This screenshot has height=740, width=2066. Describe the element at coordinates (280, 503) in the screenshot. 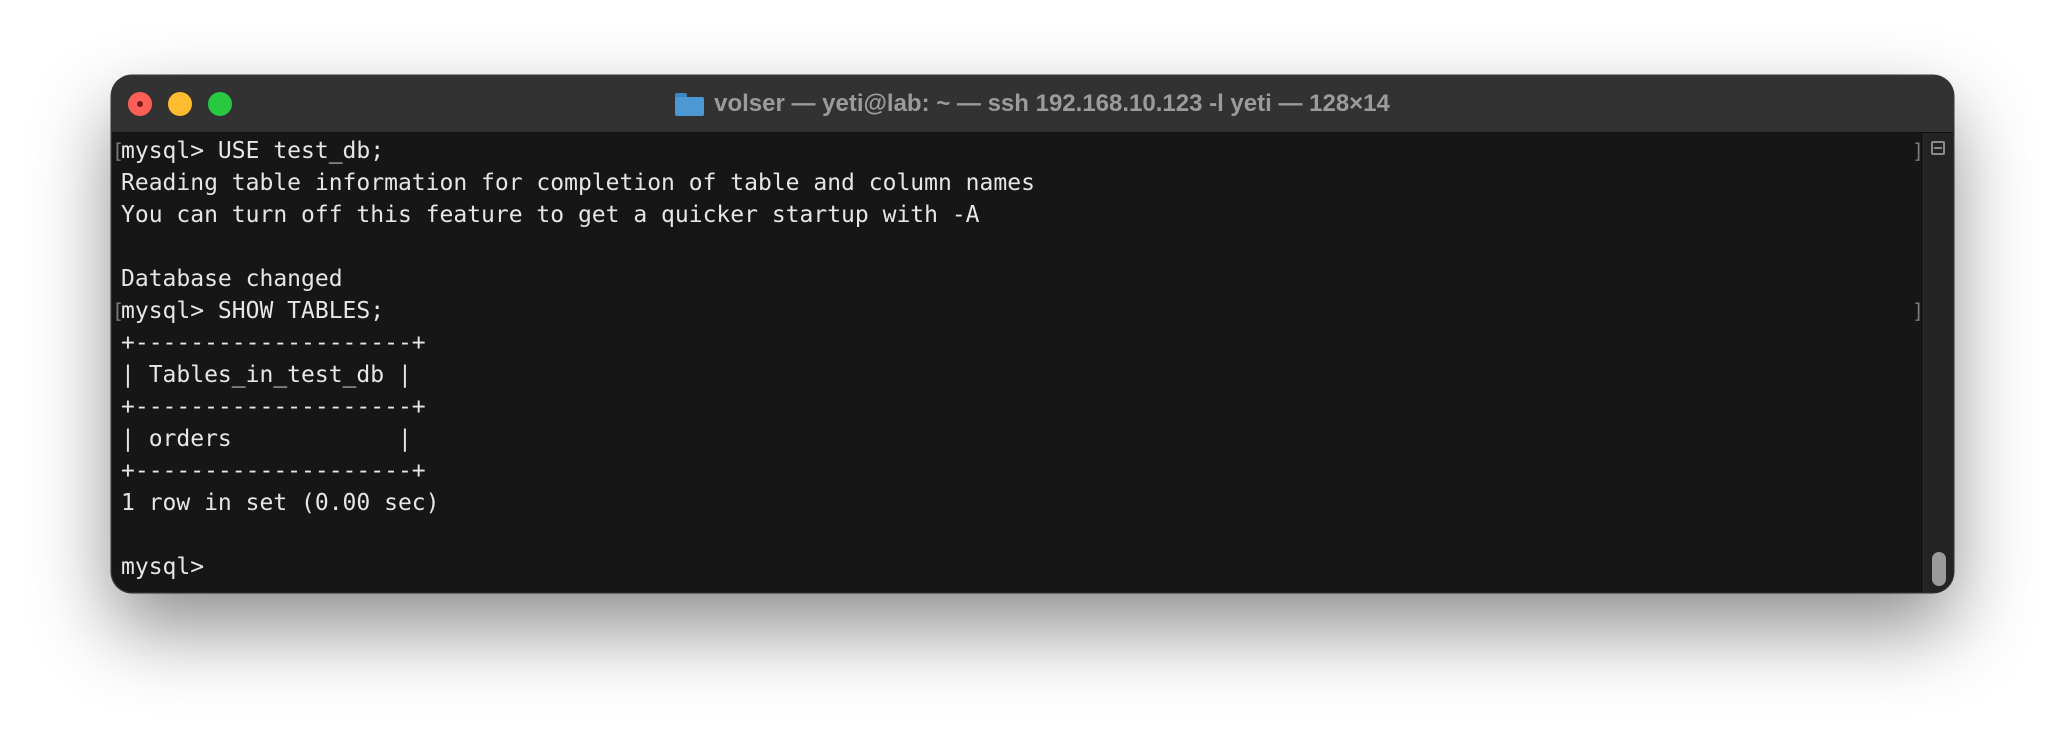

I see `terminal-line: 1 row in set (0.00 sec)` at that location.